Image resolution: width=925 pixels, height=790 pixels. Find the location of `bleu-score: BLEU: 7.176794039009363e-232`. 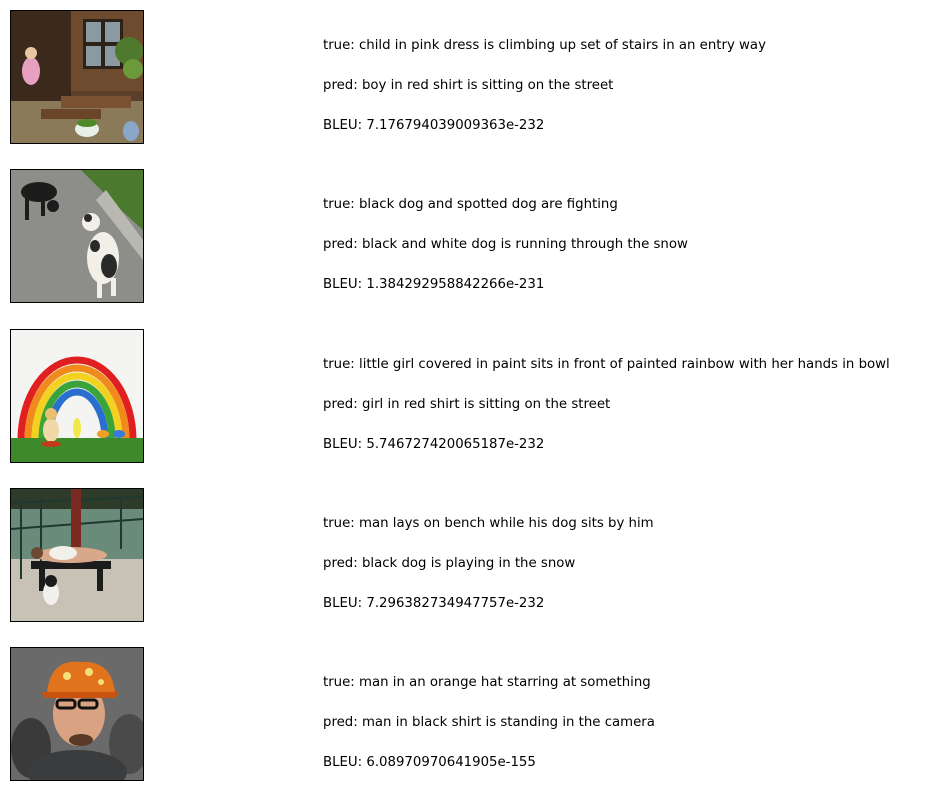

bleu-score: BLEU: 7.176794039009363e-232 is located at coordinates (434, 125).